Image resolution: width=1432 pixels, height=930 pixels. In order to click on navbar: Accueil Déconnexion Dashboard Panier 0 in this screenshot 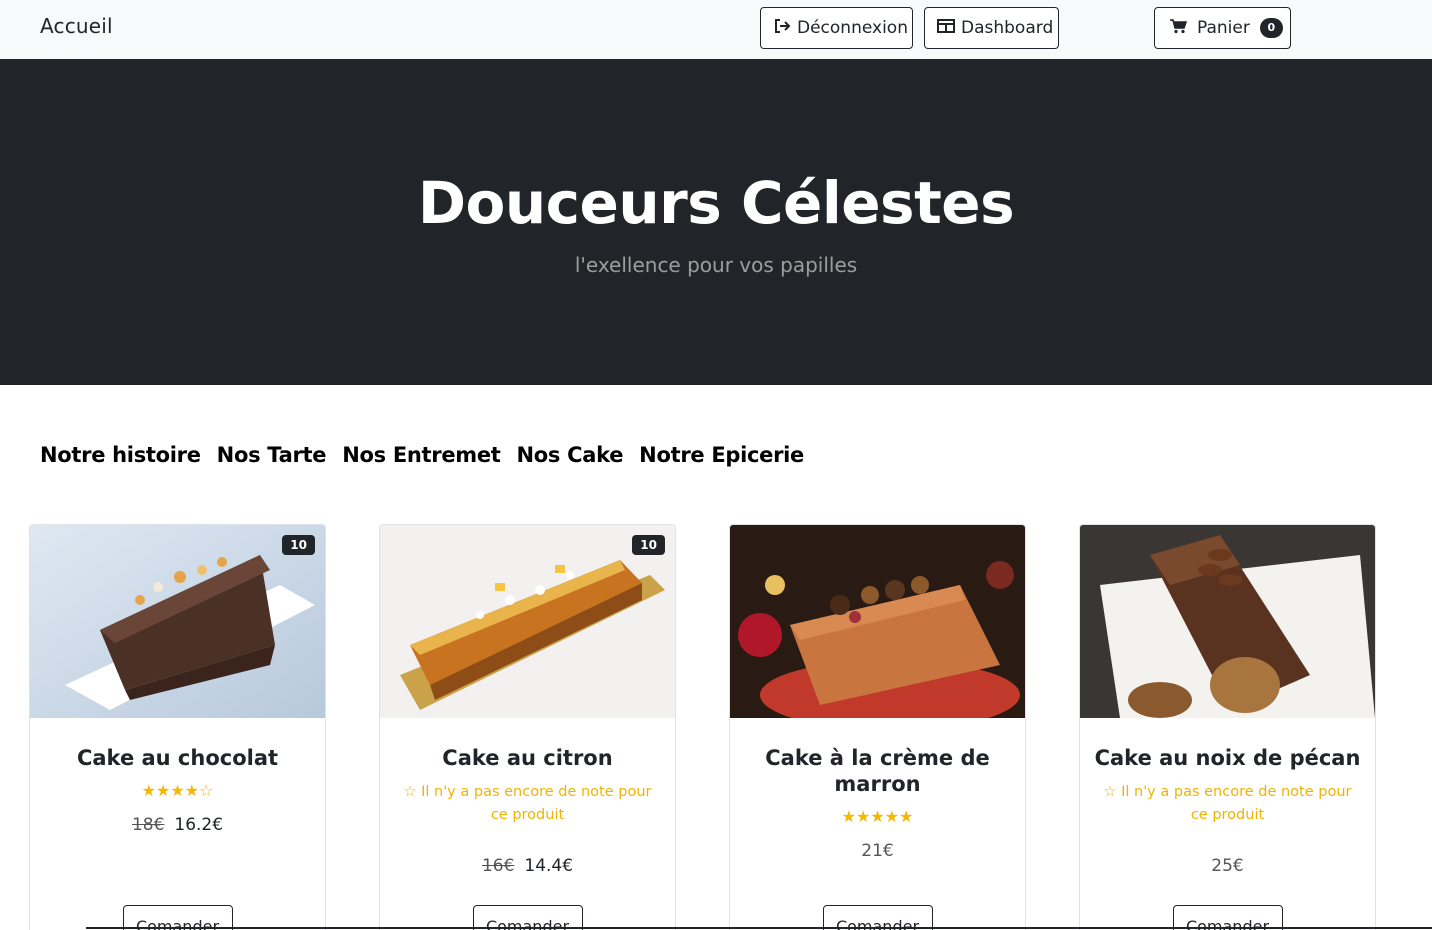, I will do `click(716, 29)`.